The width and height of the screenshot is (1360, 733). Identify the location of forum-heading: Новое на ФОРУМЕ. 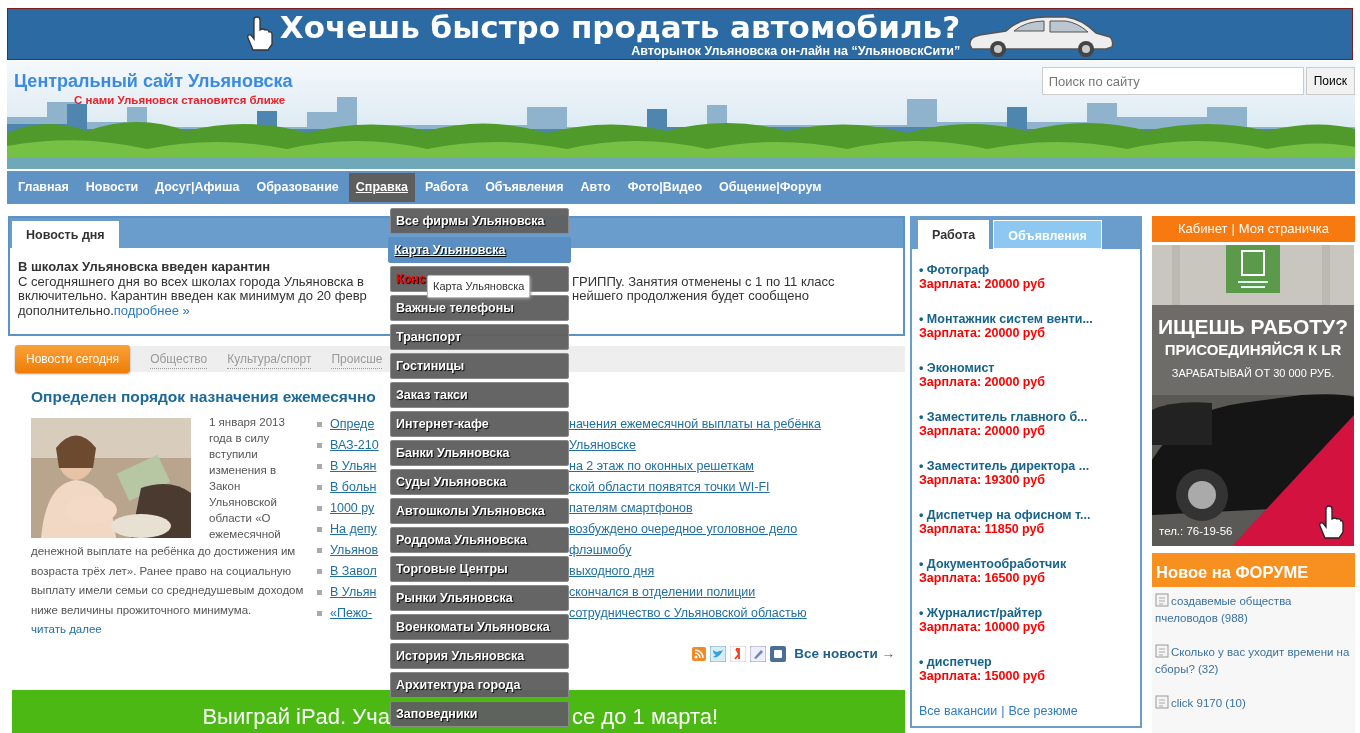
(1253, 570).